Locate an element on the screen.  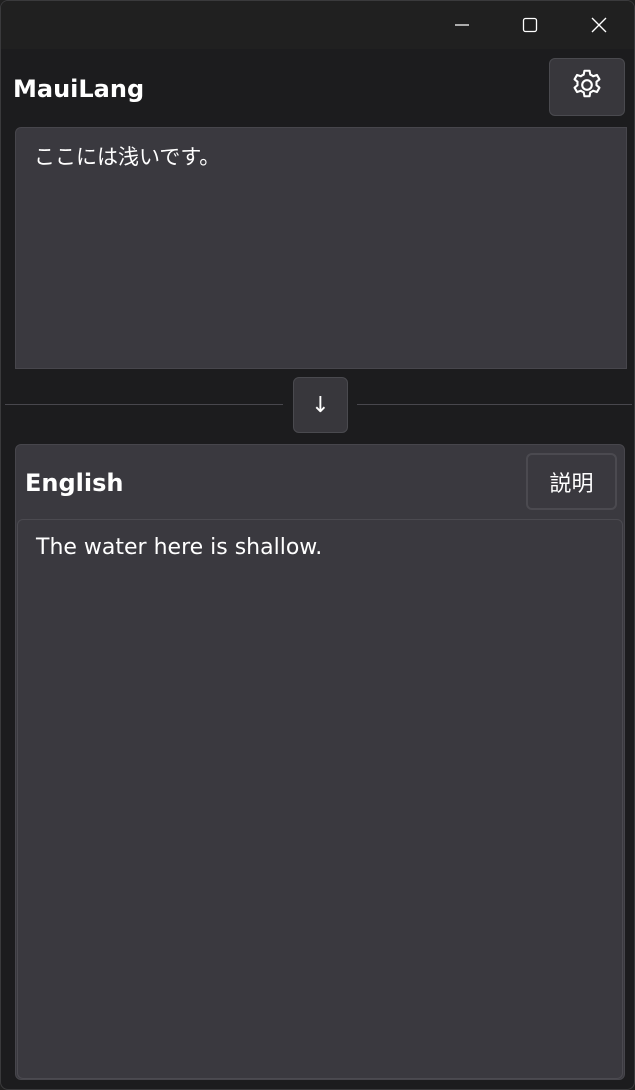
maximize-button is located at coordinates (530, 25).